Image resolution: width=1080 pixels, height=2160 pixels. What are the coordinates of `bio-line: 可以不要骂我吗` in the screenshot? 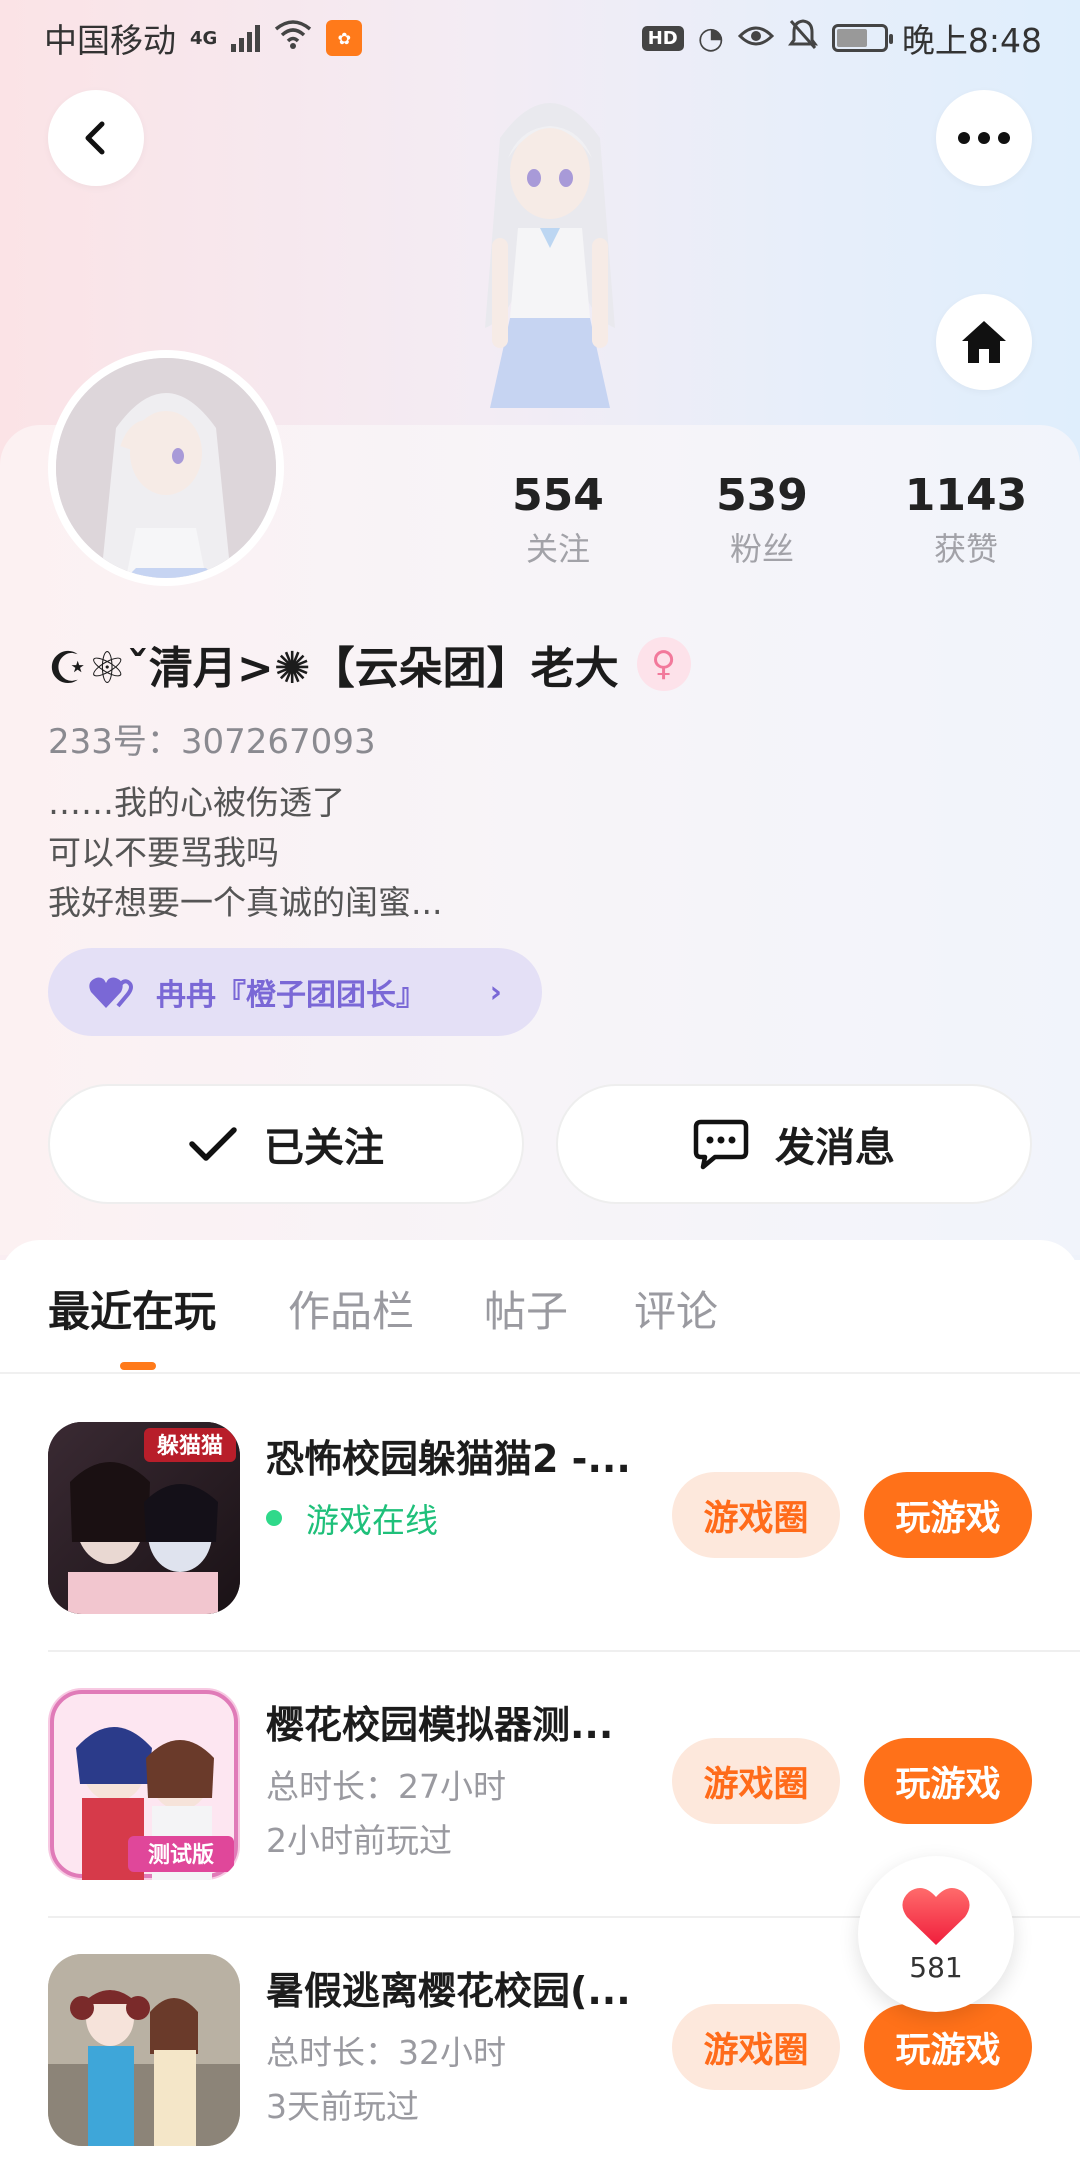 It's located at (163, 852).